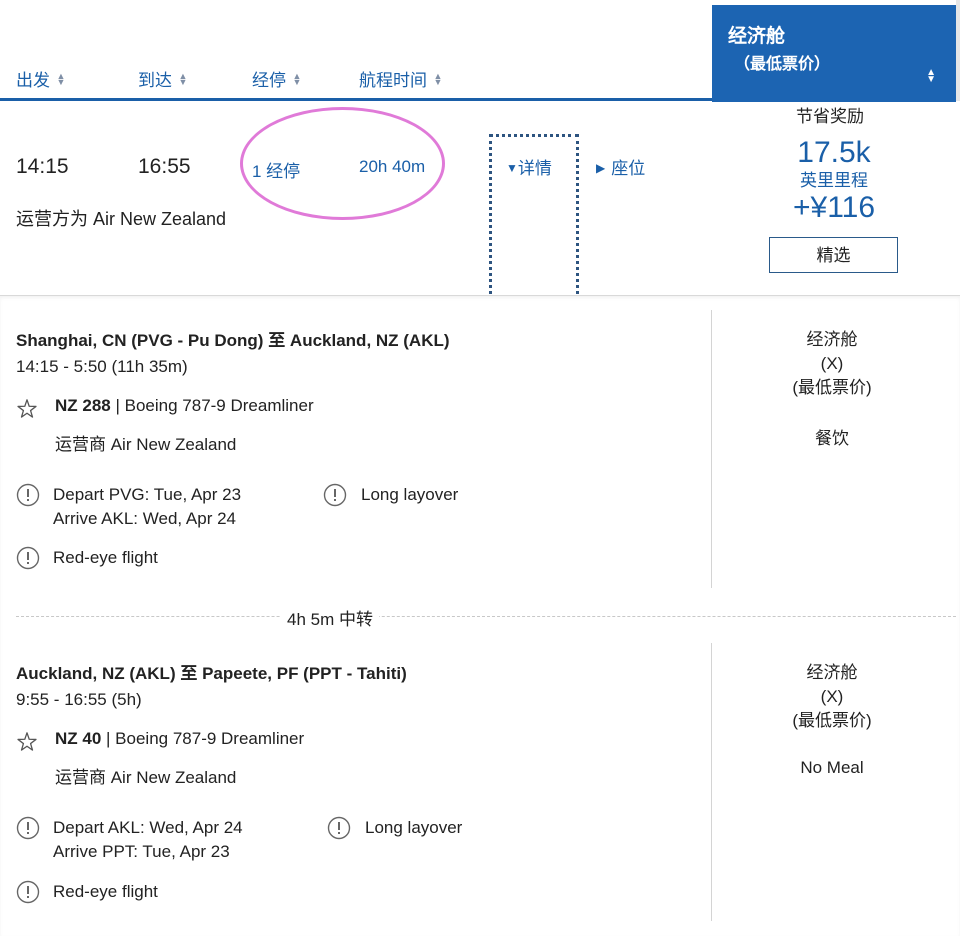 Image resolution: width=960 pixels, height=936 pixels. I want to click on segment-2-layover-note: Long layover, so click(414, 827).